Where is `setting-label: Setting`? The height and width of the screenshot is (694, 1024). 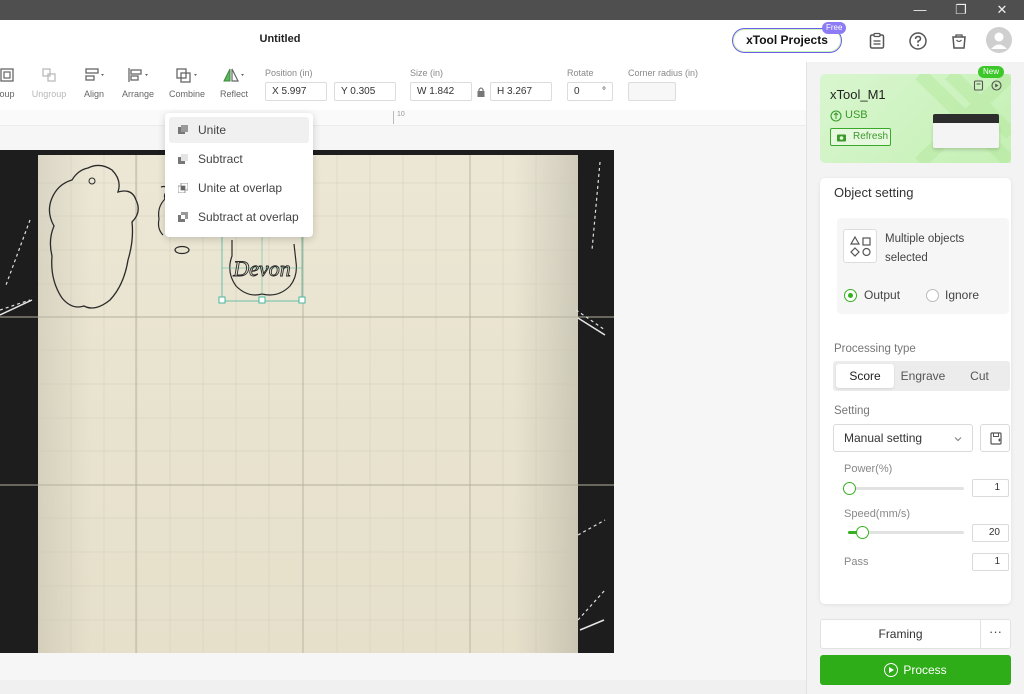 setting-label: Setting is located at coordinates (852, 411).